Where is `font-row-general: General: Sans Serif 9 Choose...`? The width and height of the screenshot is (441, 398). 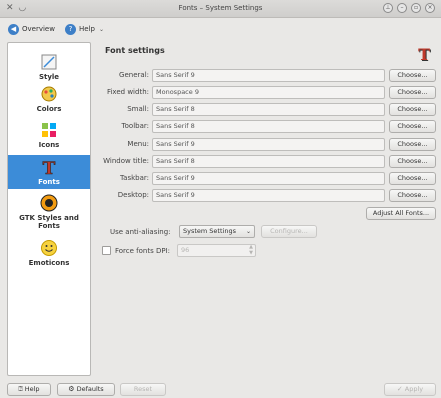 font-row-general: General: Sans Serif 9 Choose... is located at coordinates (268, 75).